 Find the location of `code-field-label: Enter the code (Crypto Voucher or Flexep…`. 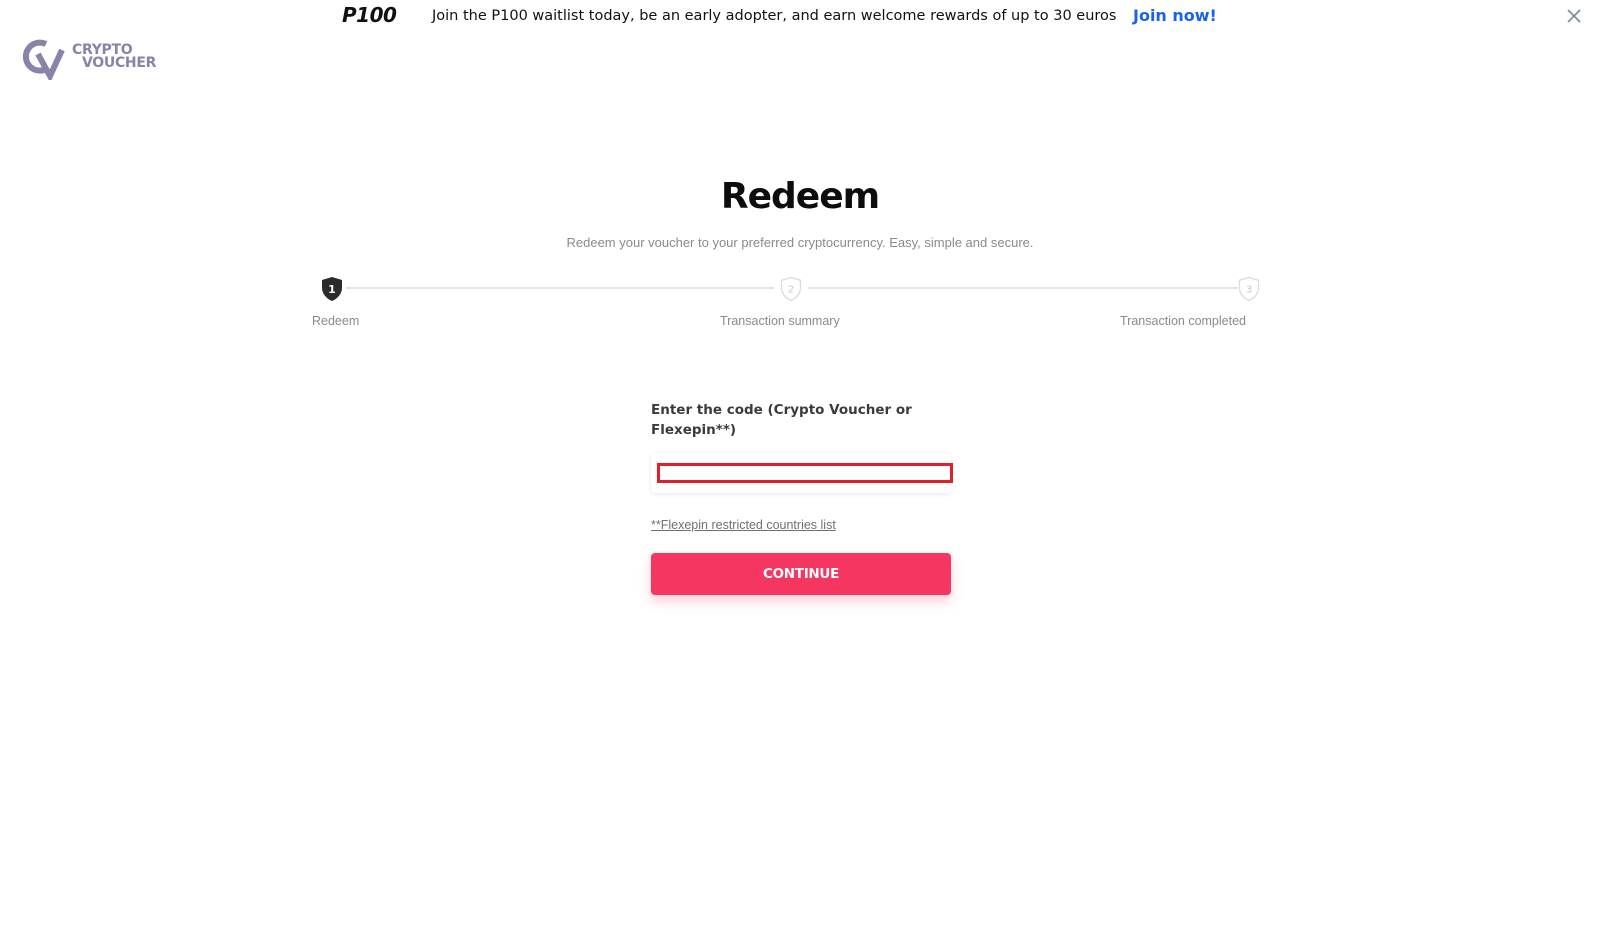

code-field-label: Enter the code (Crypto Voucher or Flexep… is located at coordinates (781, 420).